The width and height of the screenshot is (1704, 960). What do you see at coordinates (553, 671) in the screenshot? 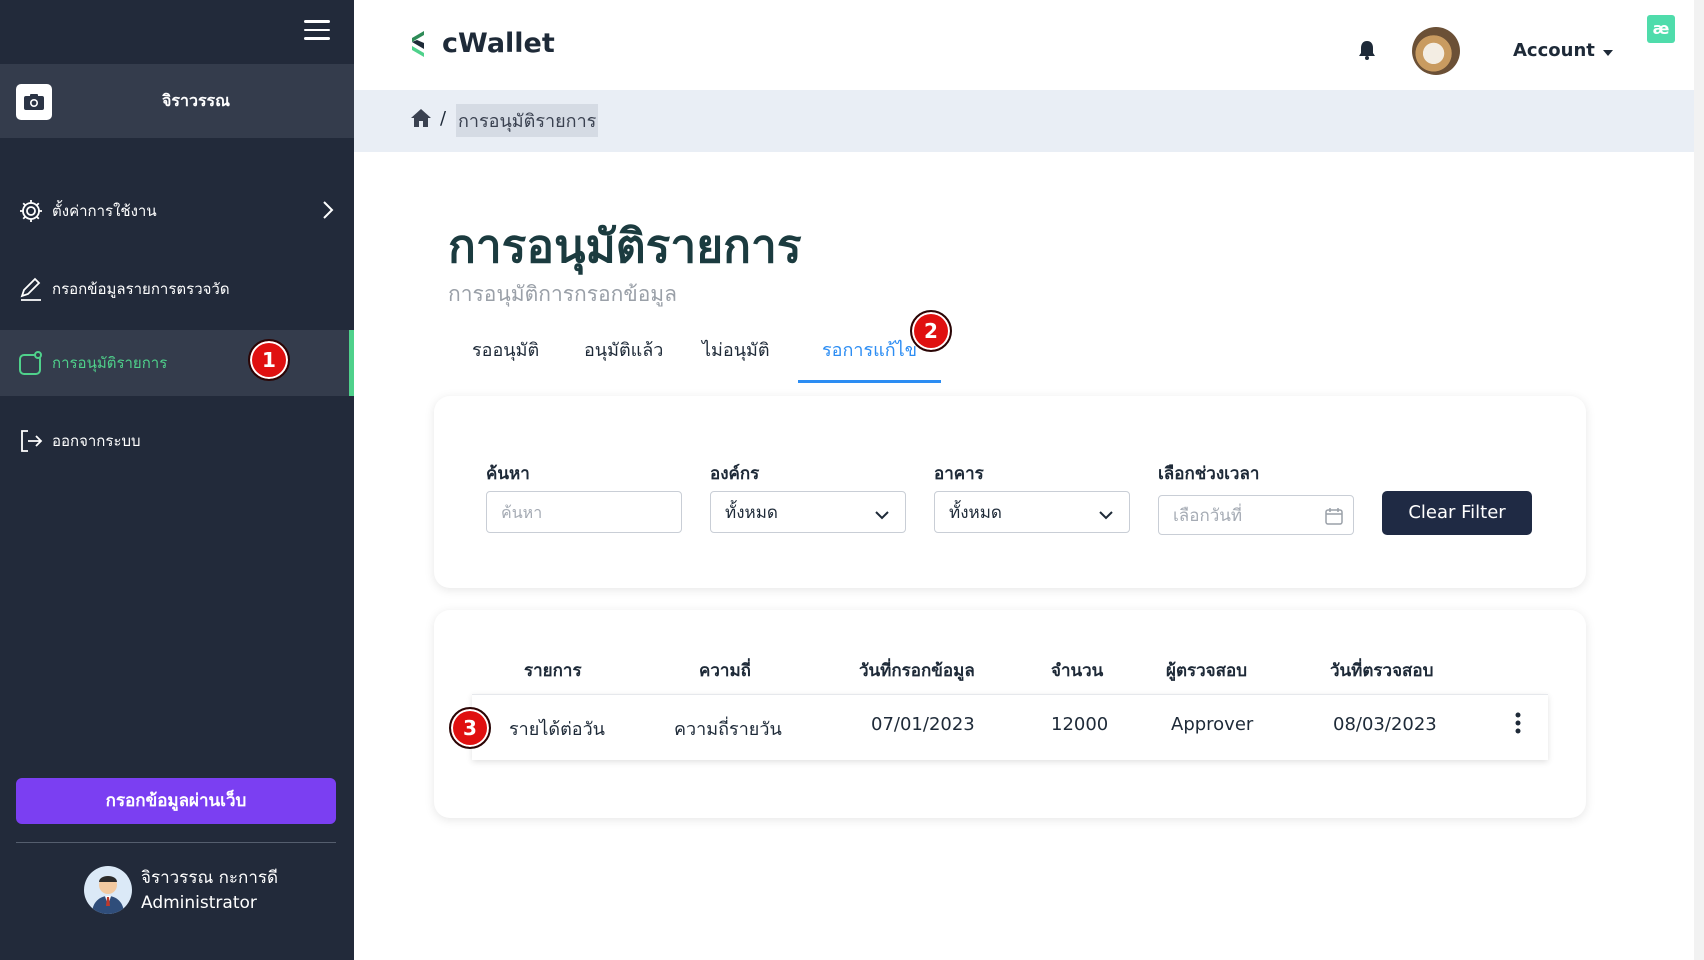
I see `column-header: รายการ` at bounding box center [553, 671].